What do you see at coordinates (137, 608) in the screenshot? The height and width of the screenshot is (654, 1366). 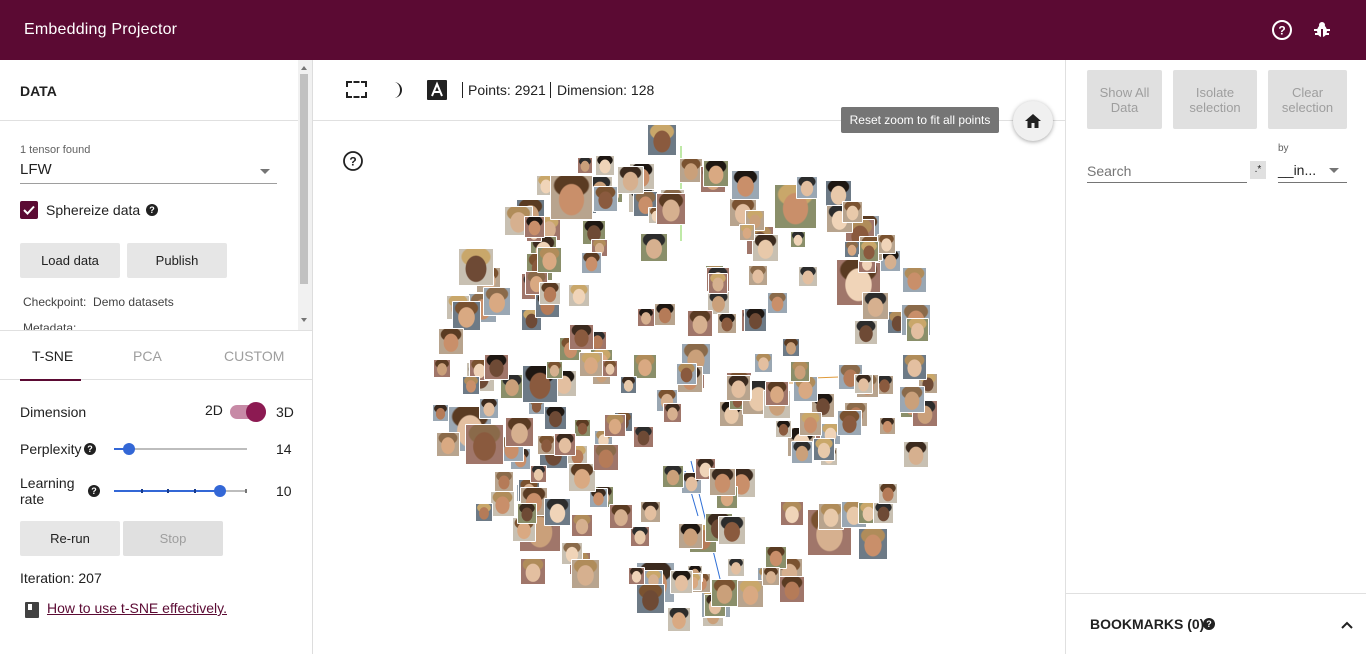 I see `tsne-help-link: How to use t-SNE effectively.` at bounding box center [137, 608].